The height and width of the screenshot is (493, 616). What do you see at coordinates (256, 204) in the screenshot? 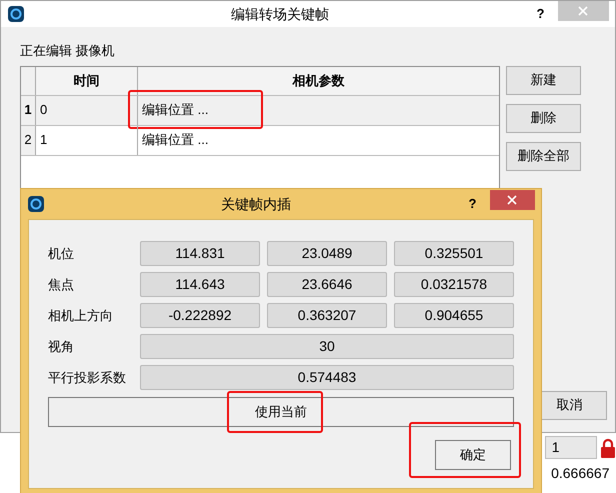
I see `dialog-title: 关键帧内插` at bounding box center [256, 204].